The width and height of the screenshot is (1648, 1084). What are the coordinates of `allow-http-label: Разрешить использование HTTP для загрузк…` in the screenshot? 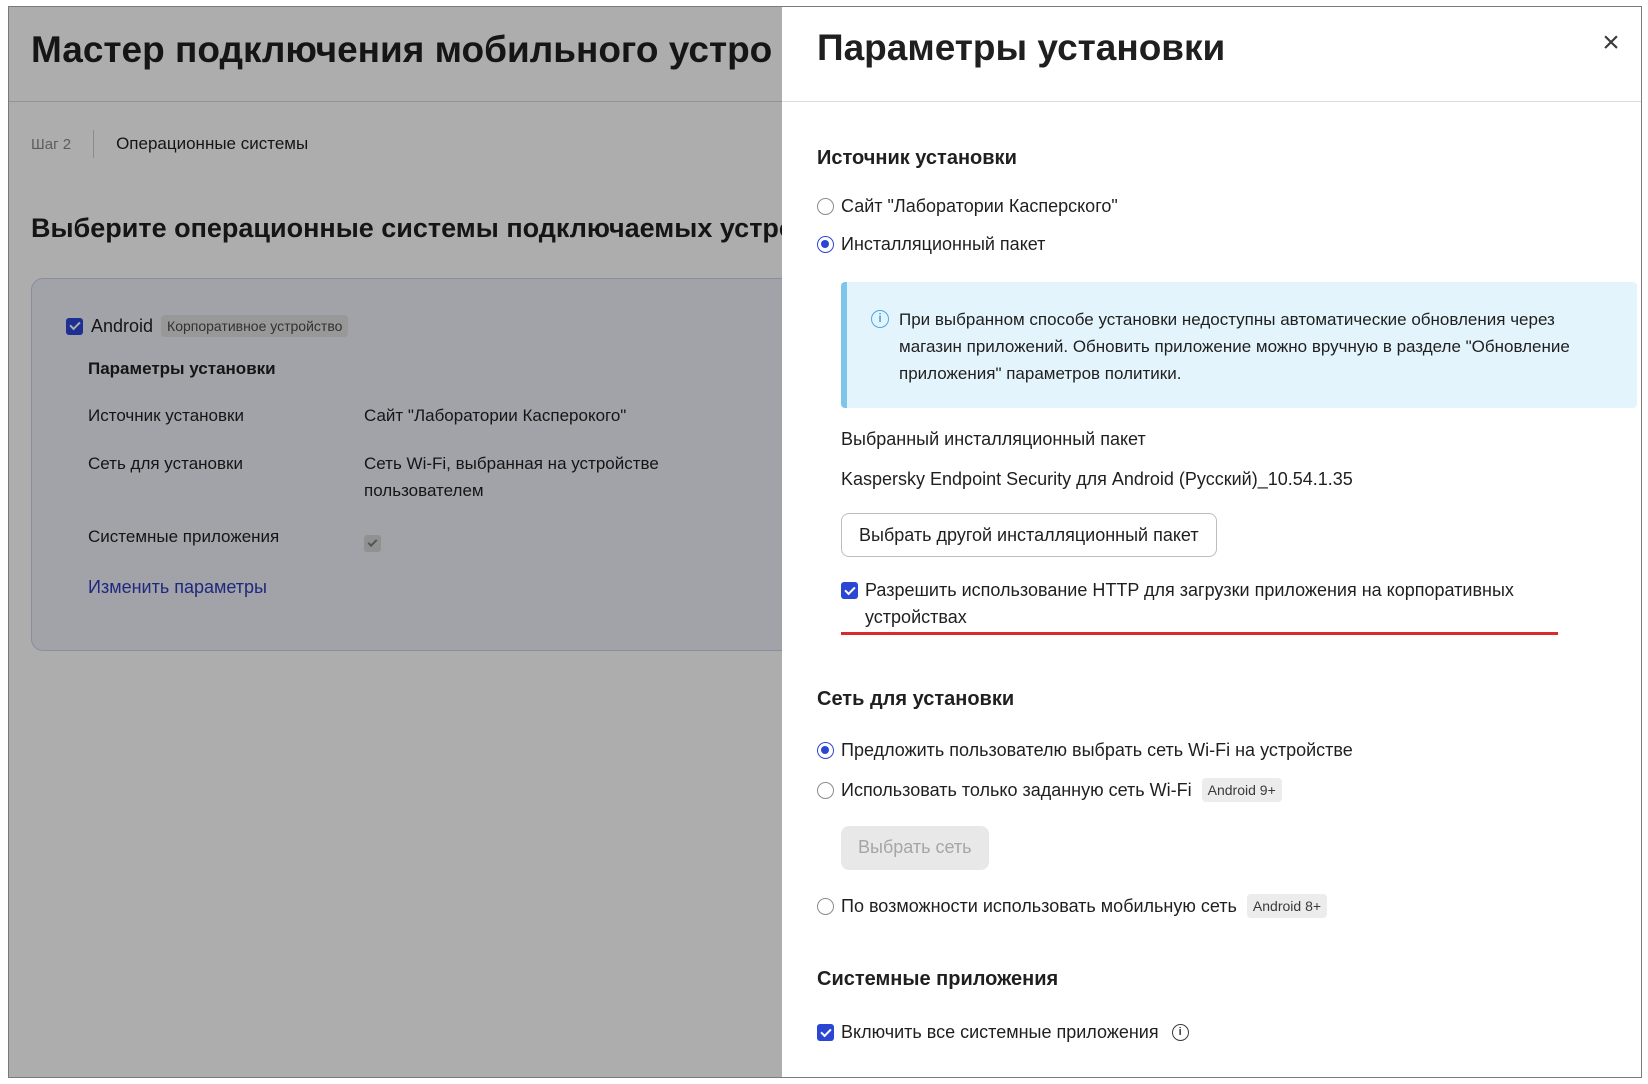 It's located at (1189, 603).